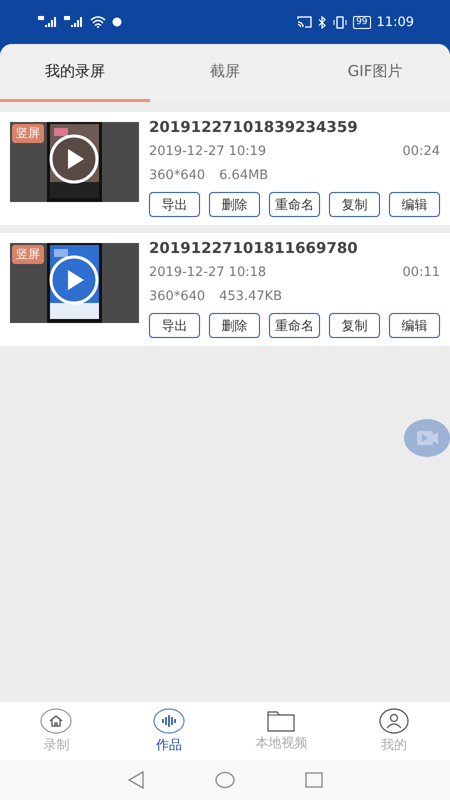 The image size is (450, 800). What do you see at coordinates (281, 721) in the screenshot?
I see `folder-icon` at bounding box center [281, 721].